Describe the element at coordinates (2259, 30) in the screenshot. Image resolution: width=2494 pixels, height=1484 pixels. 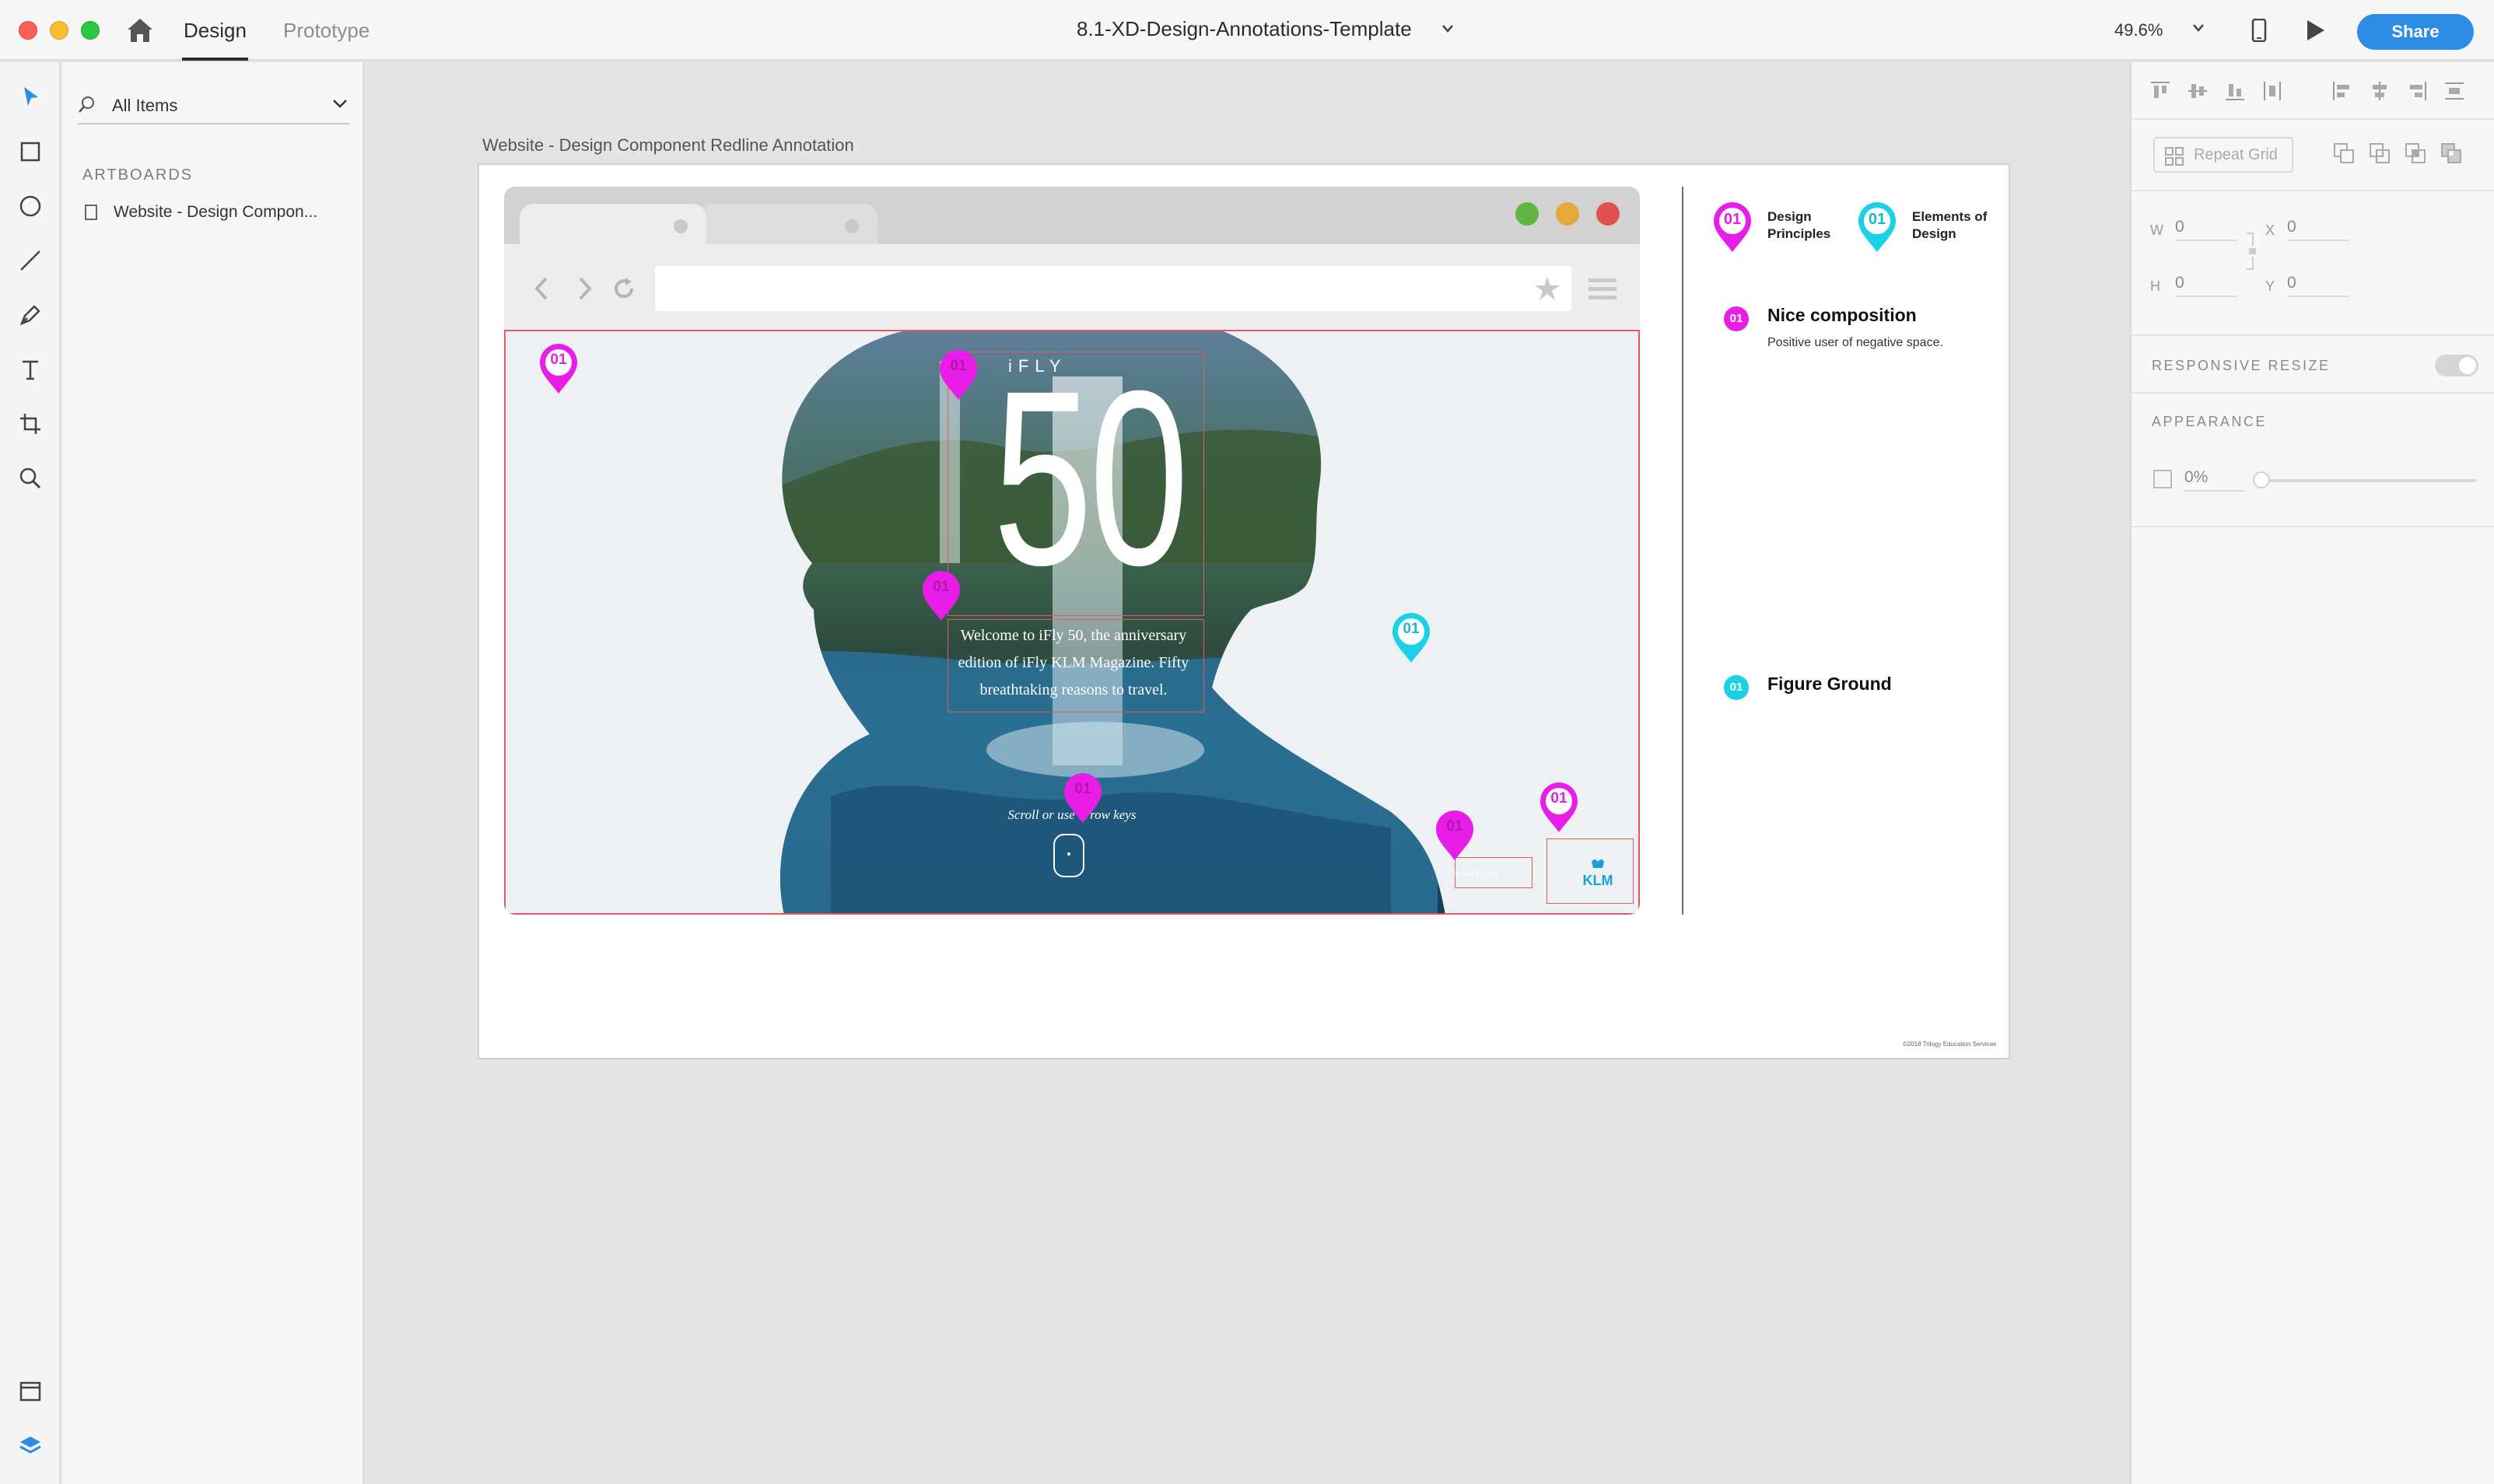
I see `mobile-preview-icon` at that location.